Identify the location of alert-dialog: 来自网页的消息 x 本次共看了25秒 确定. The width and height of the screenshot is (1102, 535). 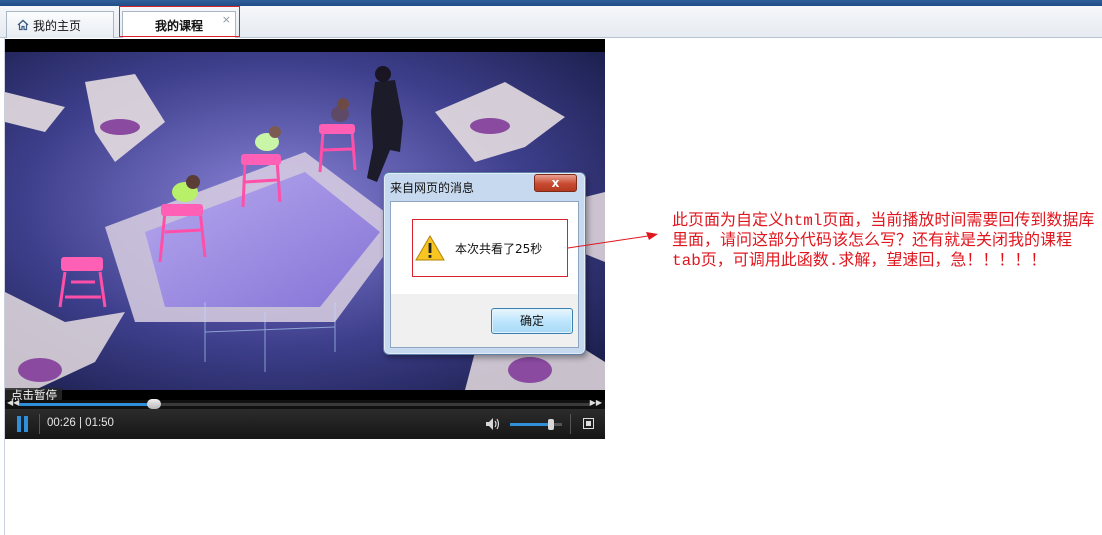
(484, 263).